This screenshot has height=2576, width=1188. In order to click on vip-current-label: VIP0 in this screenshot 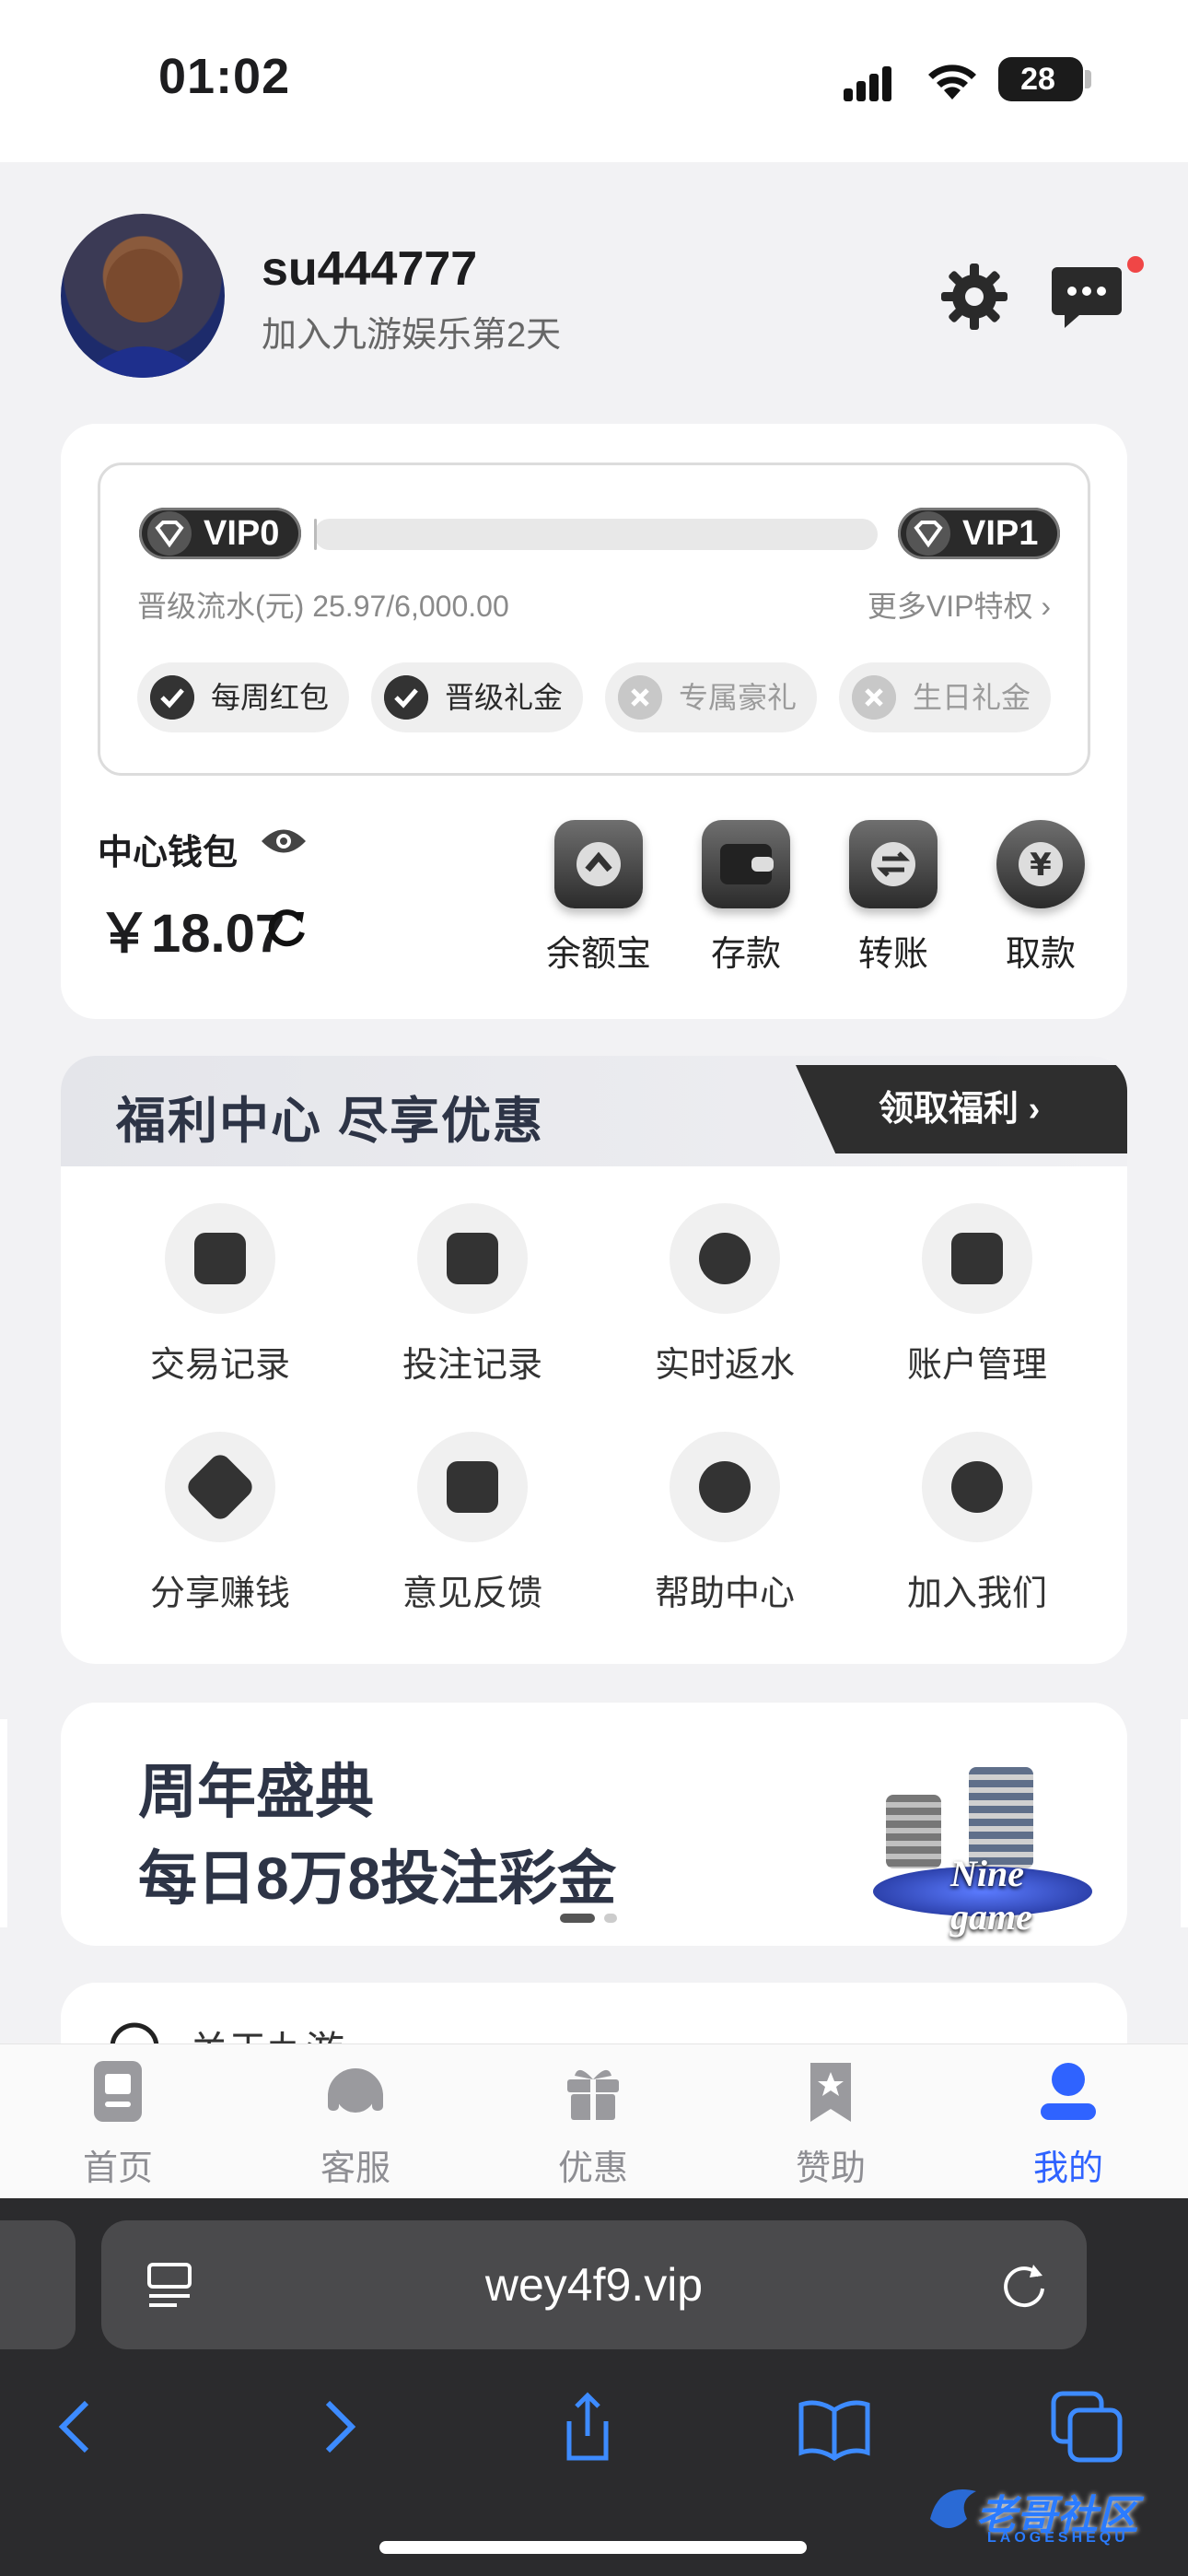, I will do `click(242, 533)`.